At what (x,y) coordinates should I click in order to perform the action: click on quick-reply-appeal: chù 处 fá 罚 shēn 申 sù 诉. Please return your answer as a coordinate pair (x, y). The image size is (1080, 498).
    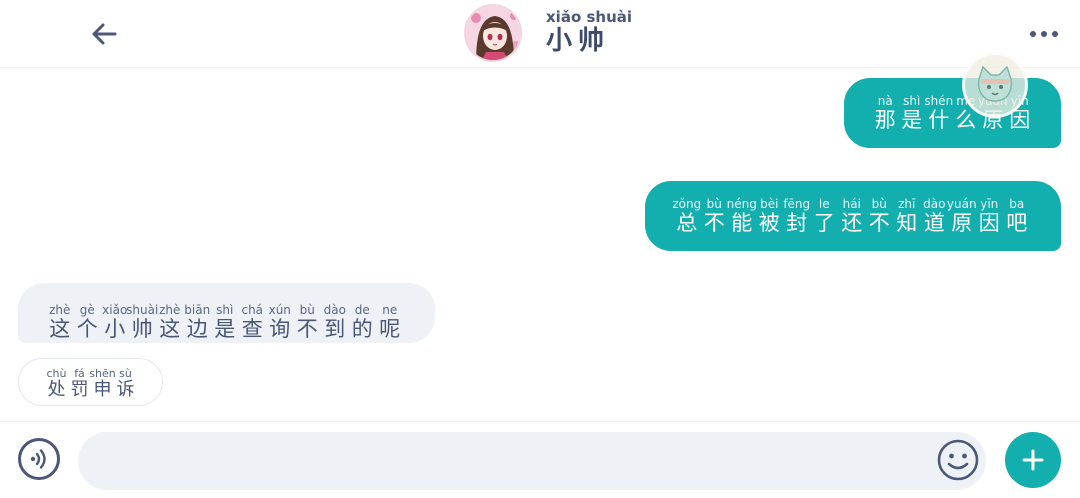
    Looking at the image, I should click on (90, 382).